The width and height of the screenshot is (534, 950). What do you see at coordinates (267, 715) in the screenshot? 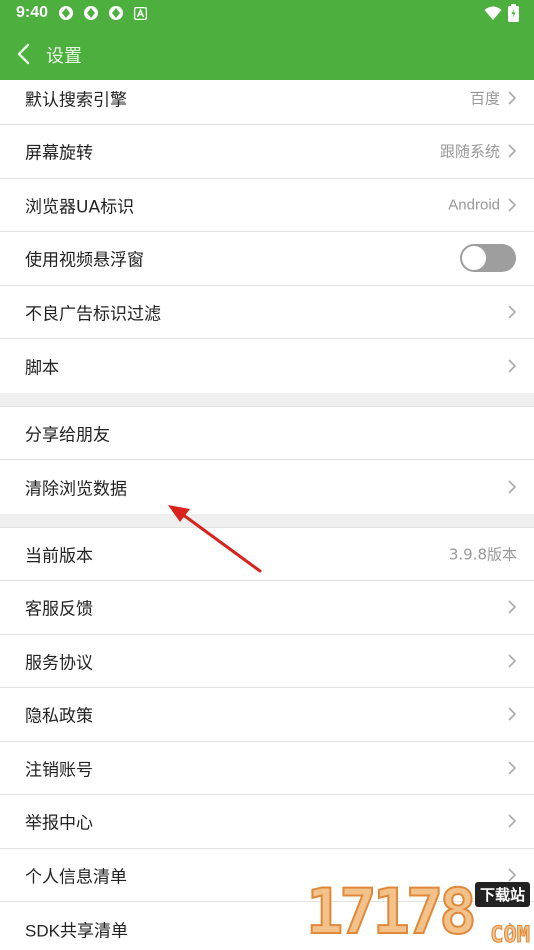
I see `setting-privacy-policy: 隐私政策` at bounding box center [267, 715].